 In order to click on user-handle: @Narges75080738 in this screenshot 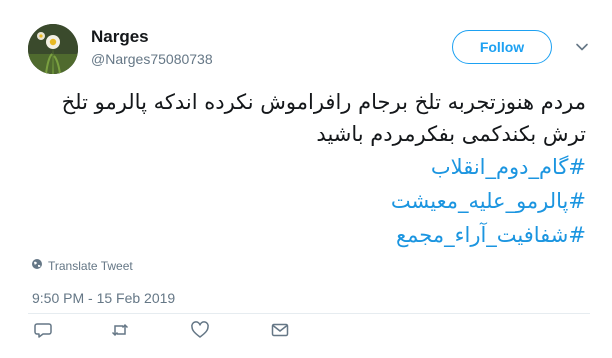, I will do `click(152, 59)`.